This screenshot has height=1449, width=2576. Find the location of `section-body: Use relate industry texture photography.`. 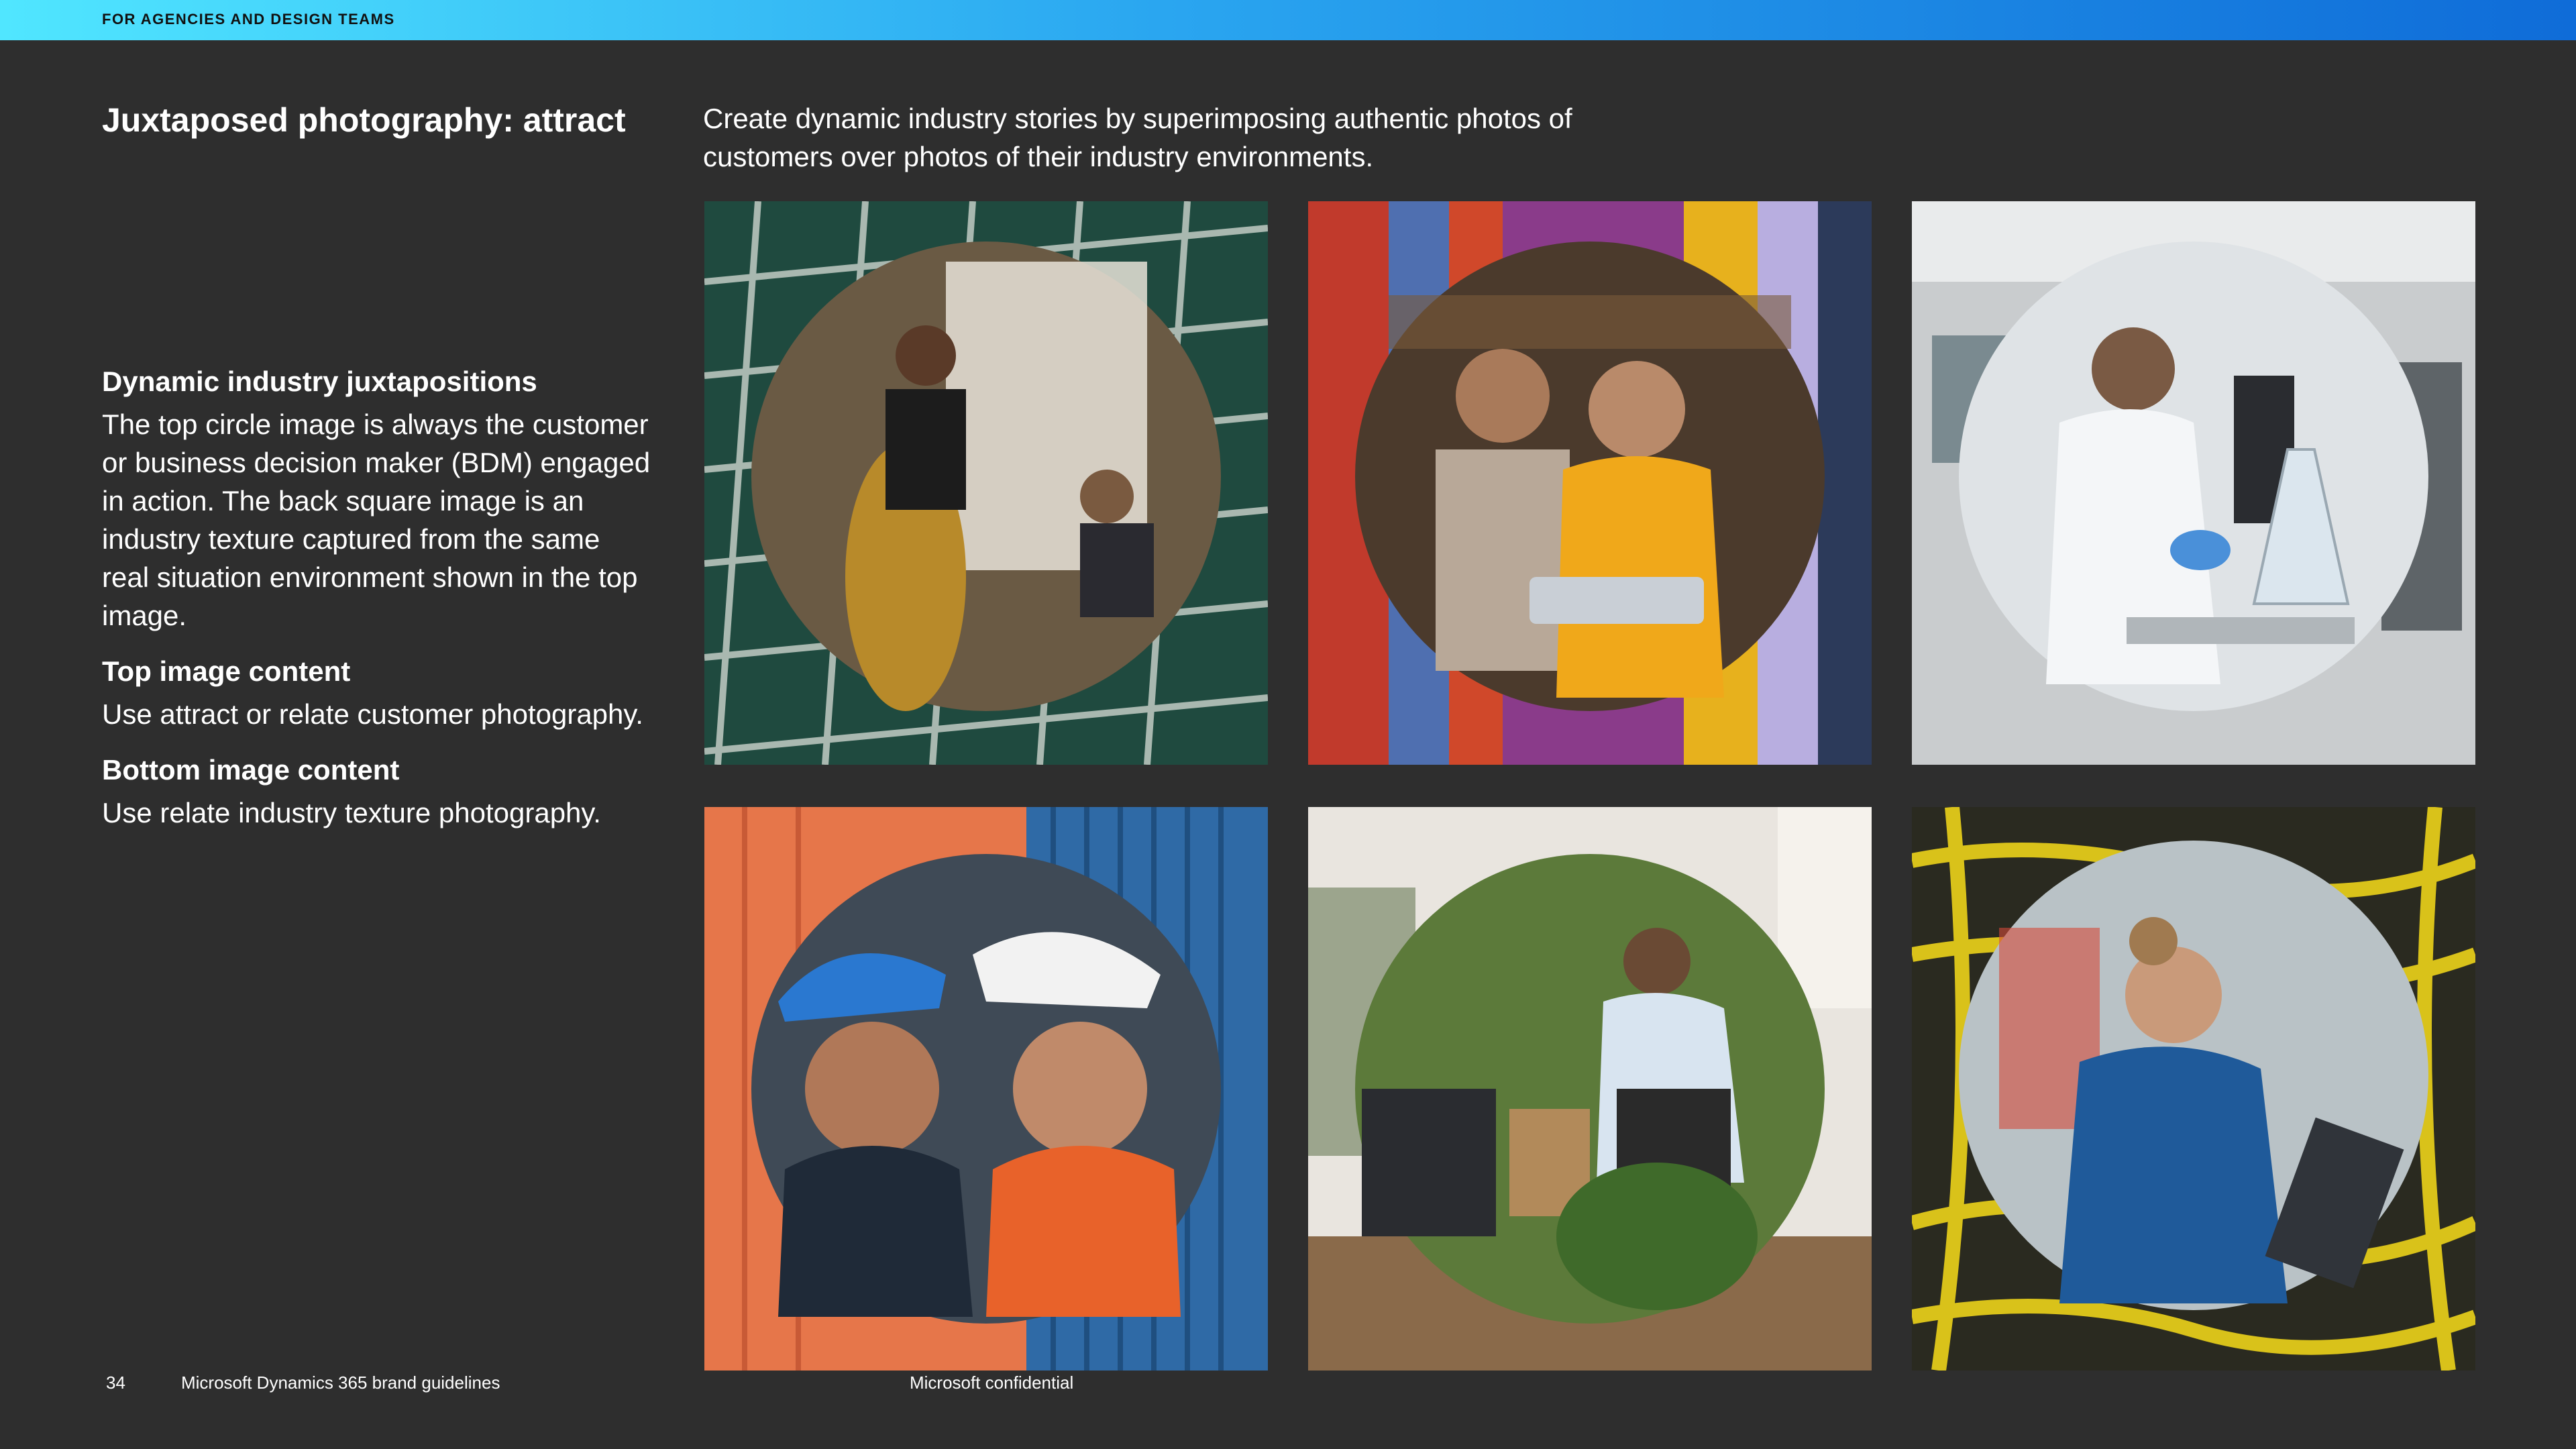

section-body: Use relate industry texture photography. is located at coordinates (351, 812).